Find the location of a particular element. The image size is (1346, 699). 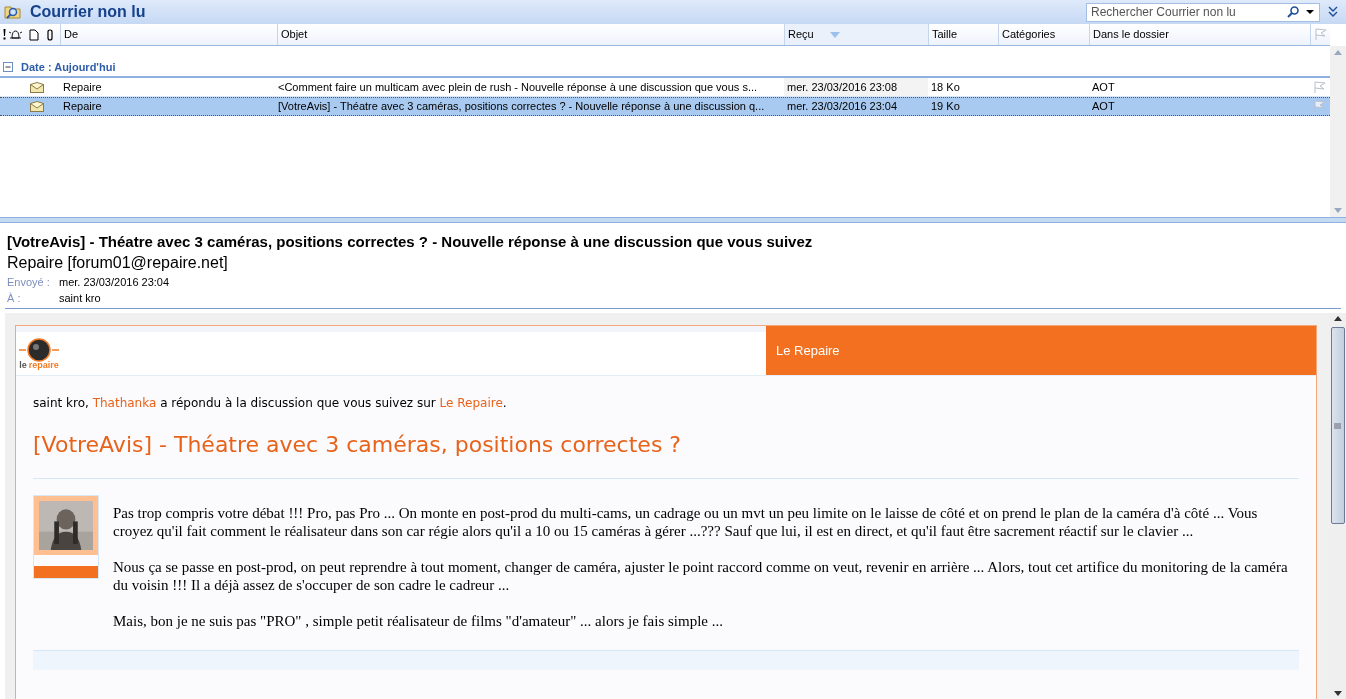

paperclip-icon is located at coordinates (50, 34).